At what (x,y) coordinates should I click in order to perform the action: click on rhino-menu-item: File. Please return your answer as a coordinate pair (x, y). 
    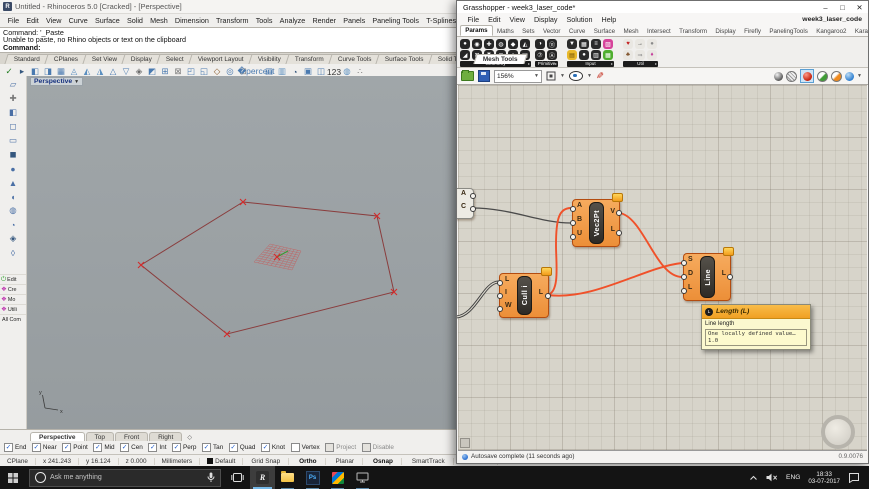
    Looking at the image, I should click on (13, 20).